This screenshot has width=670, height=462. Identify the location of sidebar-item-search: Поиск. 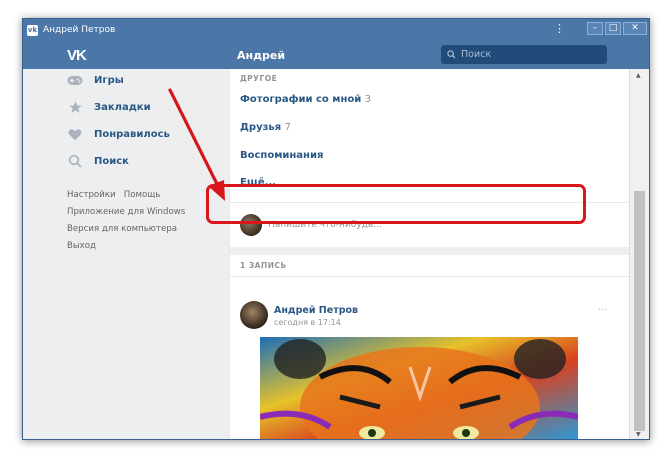
(98, 161).